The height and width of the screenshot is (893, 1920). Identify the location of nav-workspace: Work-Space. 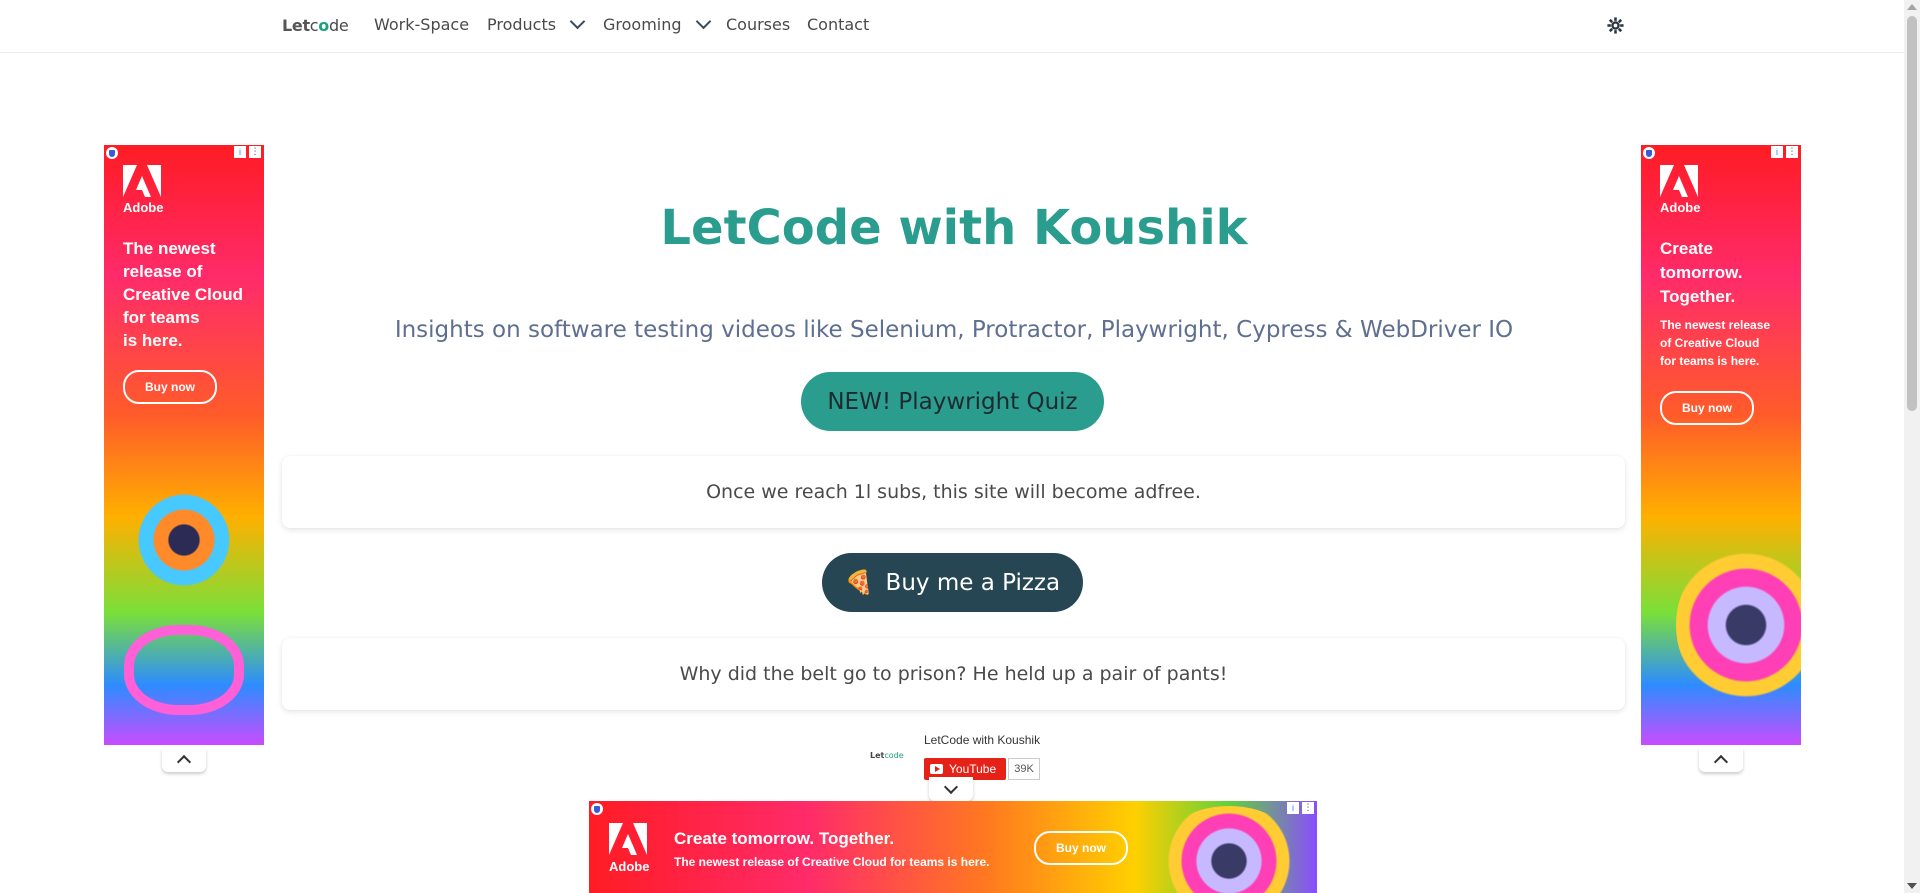
(421, 24).